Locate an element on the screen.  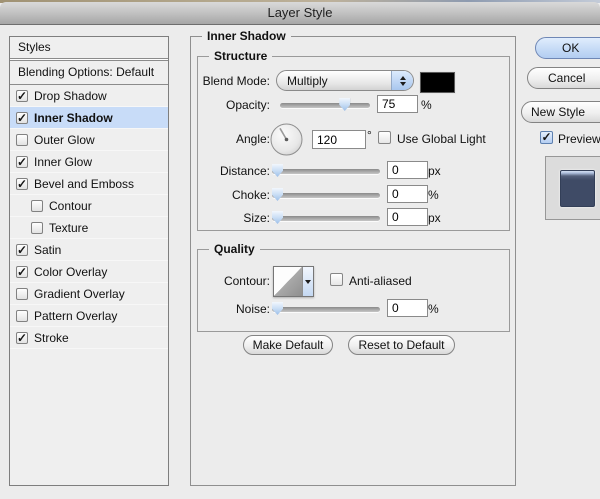
size-slider-track is located at coordinates (326, 218).